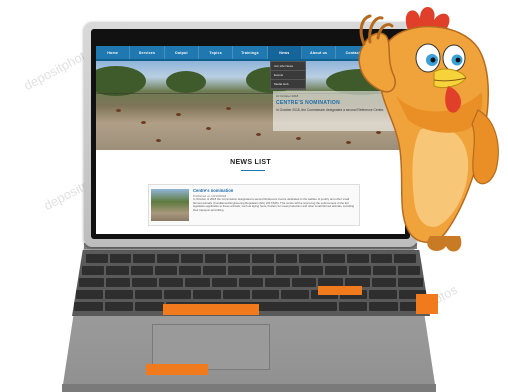  I want to click on news-dropdown-menu: Acc.Life News Events Media Hub, so click(288, 75).